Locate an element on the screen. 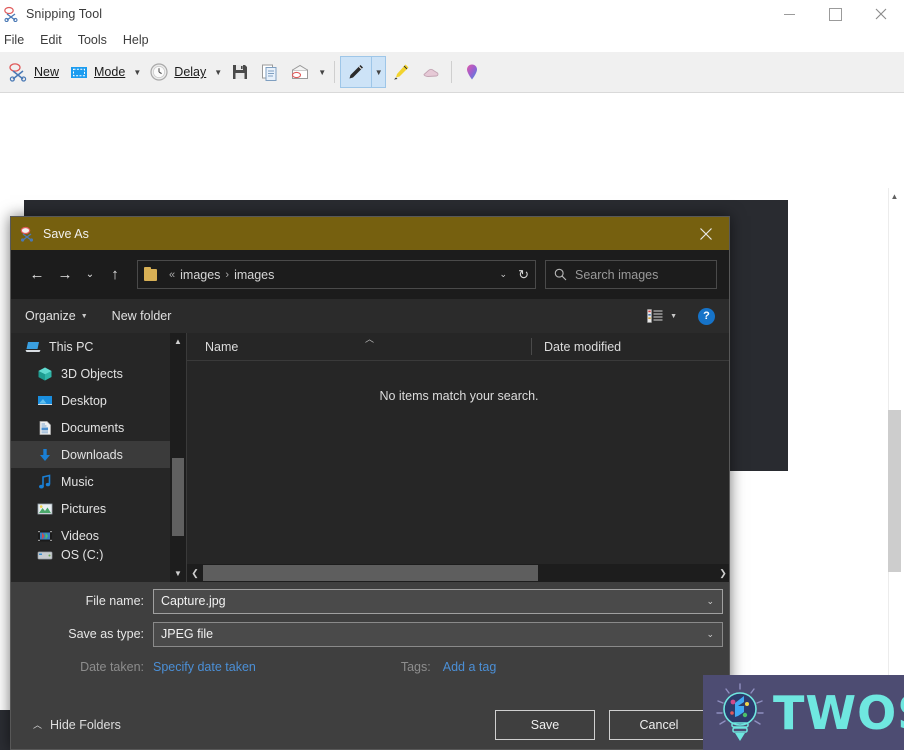 The width and height of the screenshot is (904, 750). eraser-button is located at coordinates (431, 72).